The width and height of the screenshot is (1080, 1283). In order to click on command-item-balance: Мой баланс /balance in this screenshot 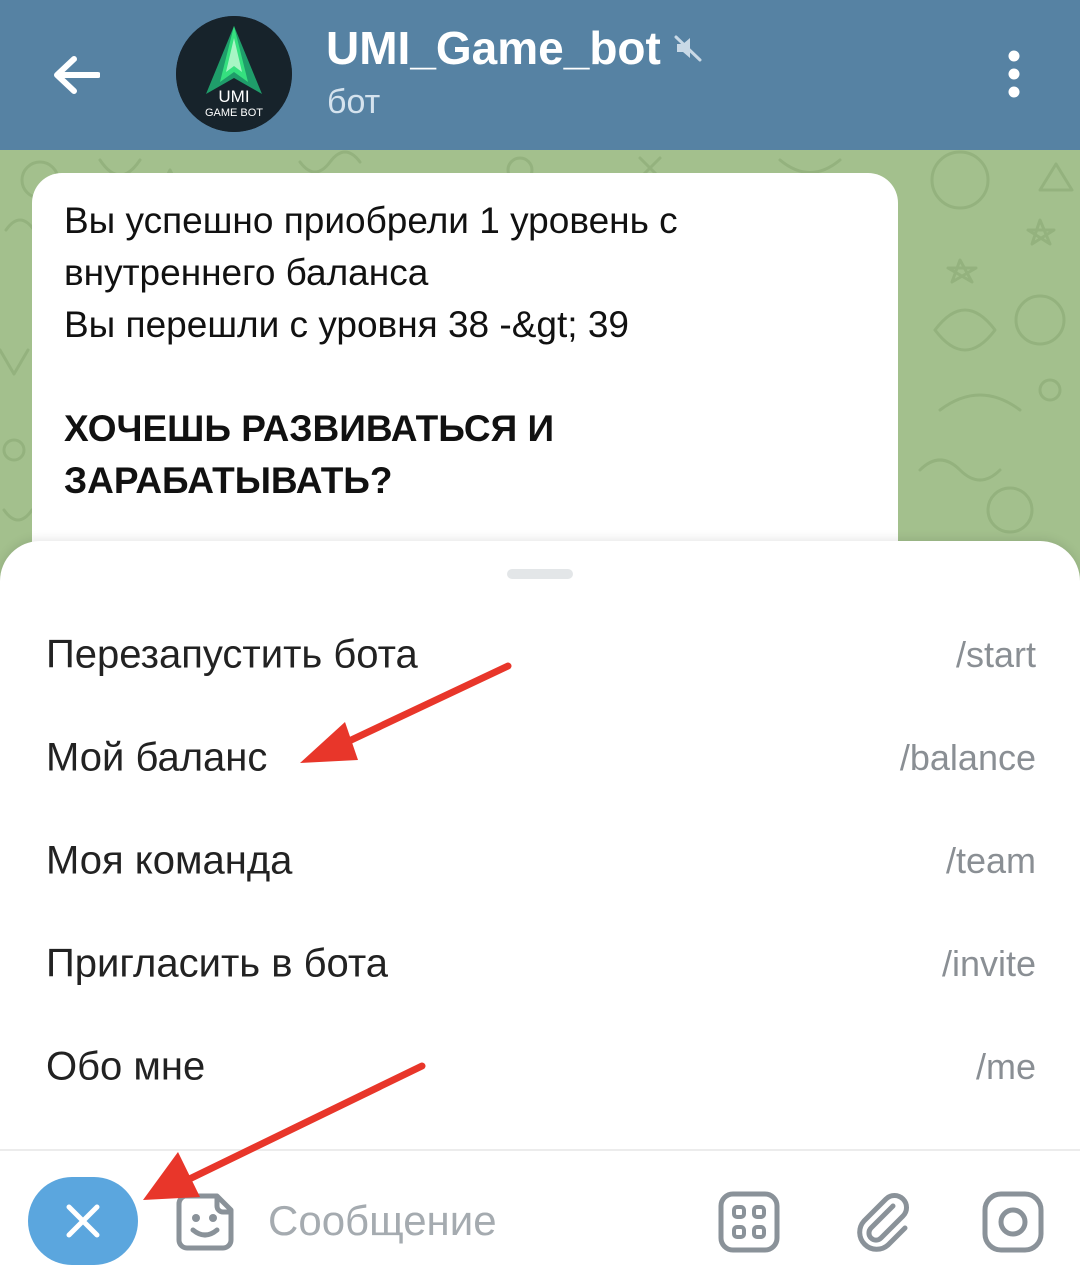, I will do `click(540, 757)`.